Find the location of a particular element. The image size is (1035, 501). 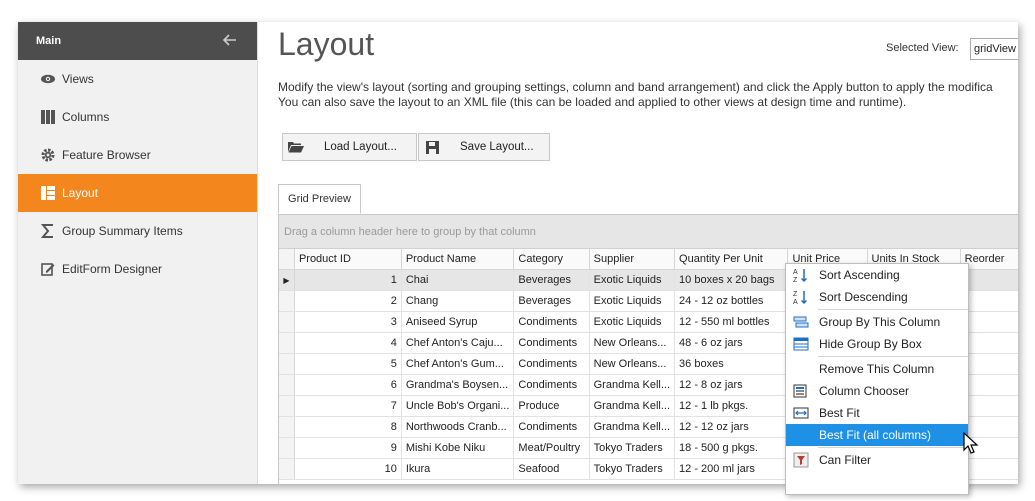

menu-item-label: Hide Group By Box is located at coordinates (870, 344).